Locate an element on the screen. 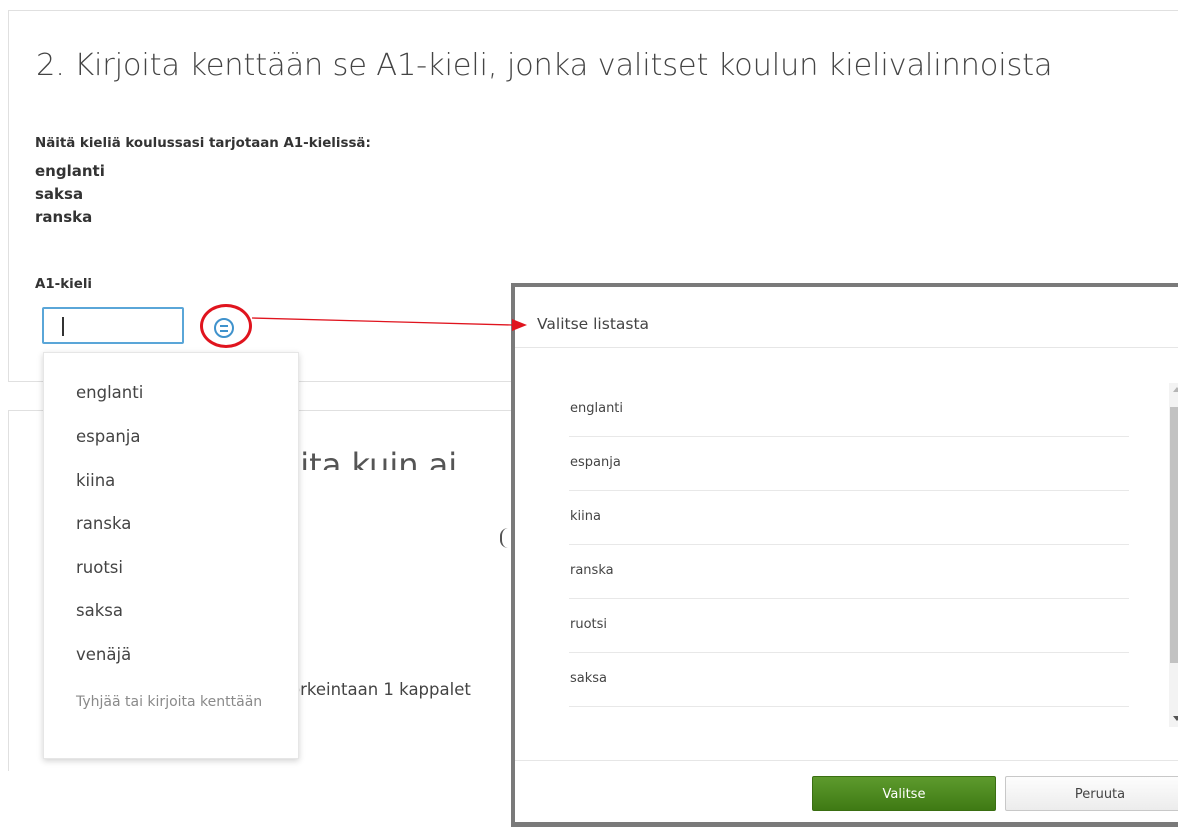 Image resolution: width=1178 pixels, height=827 pixels. text-caret is located at coordinates (63, 326).